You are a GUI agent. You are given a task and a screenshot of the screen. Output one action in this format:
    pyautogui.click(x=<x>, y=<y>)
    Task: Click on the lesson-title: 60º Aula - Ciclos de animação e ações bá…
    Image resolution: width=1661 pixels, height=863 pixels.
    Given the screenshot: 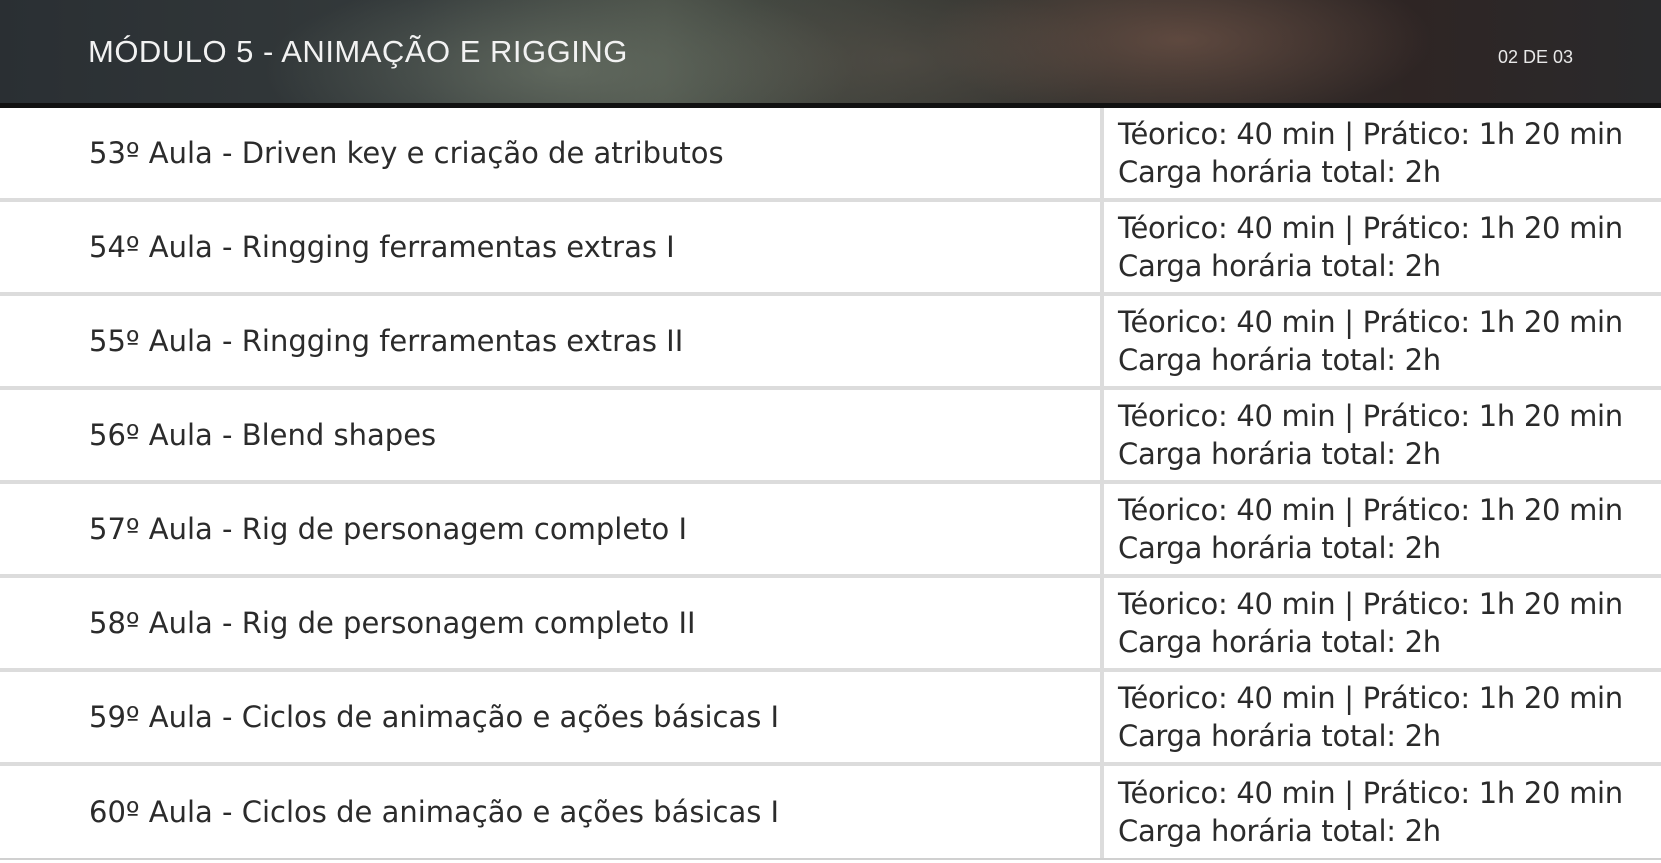 What is the action you would take?
    pyautogui.click(x=552, y=812)
    